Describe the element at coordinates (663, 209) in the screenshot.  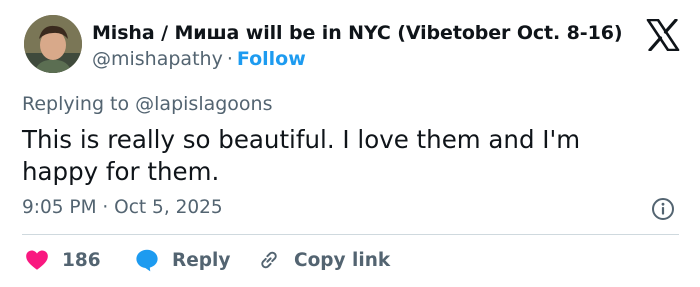
I see `info-icon` at that location.